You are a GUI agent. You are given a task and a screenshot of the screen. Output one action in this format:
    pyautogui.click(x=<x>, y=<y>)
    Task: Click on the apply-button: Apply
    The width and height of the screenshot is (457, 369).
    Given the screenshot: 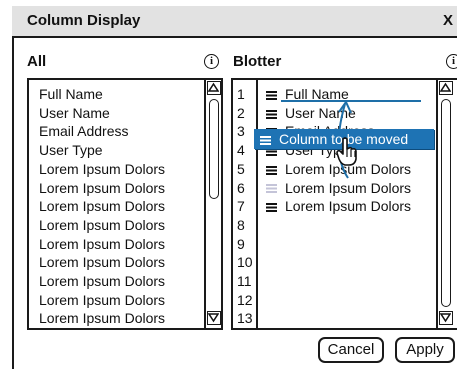 What is the action you would take?
    pyautogui.click(x=425, y=350)
    